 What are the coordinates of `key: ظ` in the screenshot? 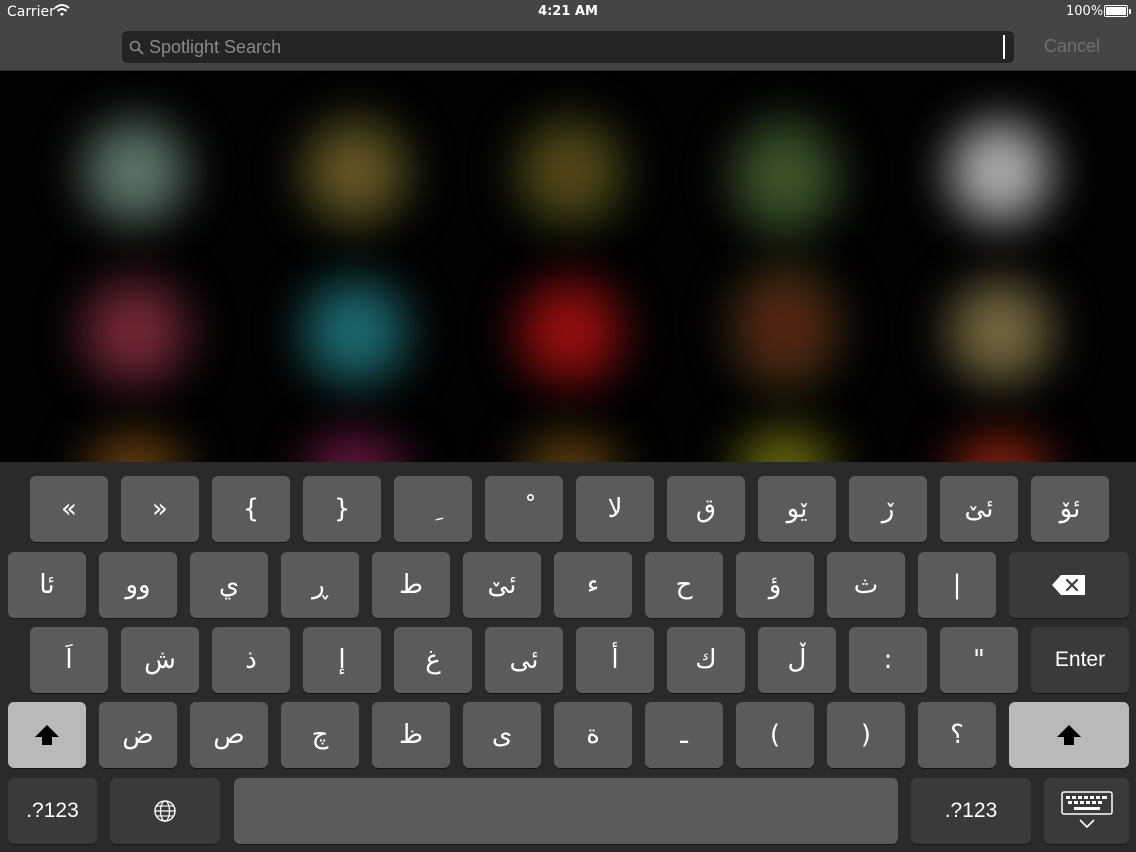 It's located at (411, 735).